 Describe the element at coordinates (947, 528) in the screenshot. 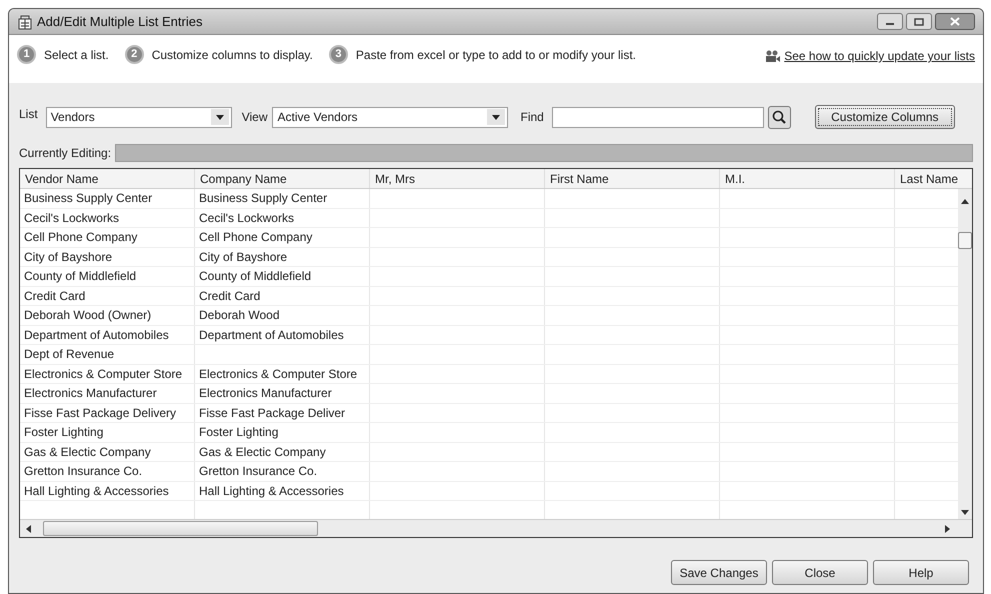

I see `scroll-right-icon` at that location.